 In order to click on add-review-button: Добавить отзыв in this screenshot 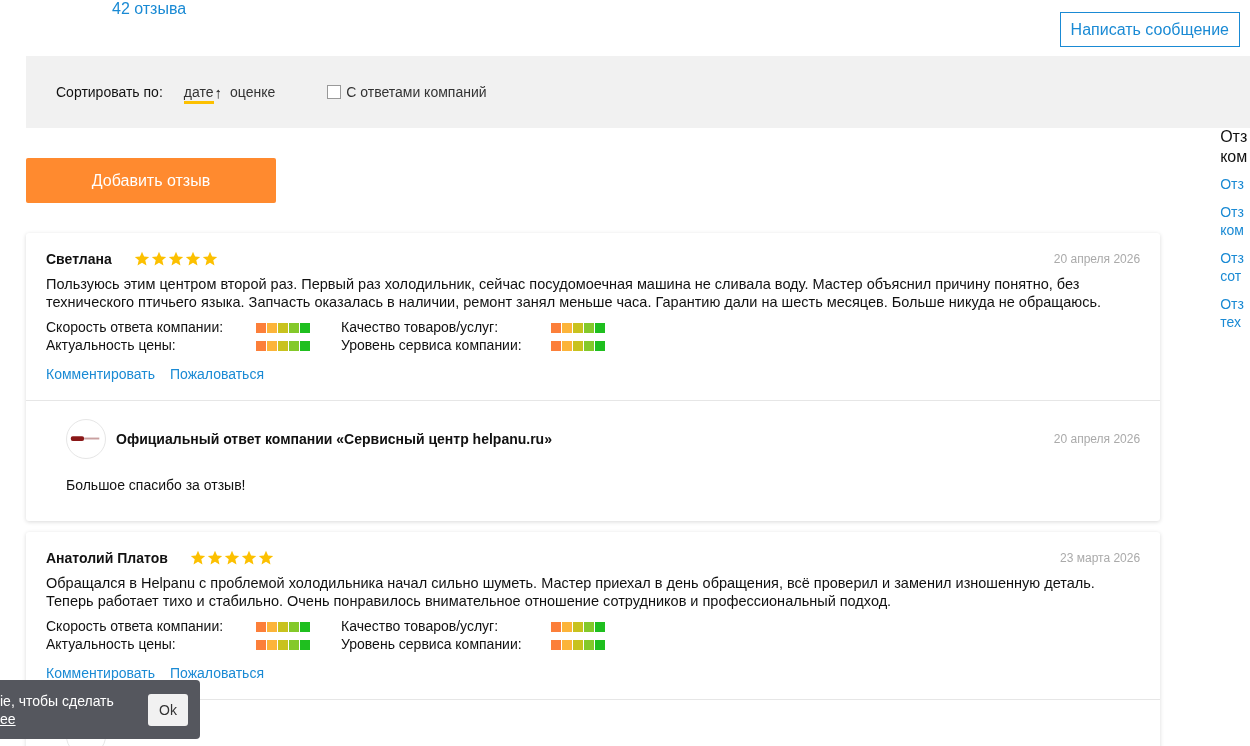, I will do `click(151, 180)`.